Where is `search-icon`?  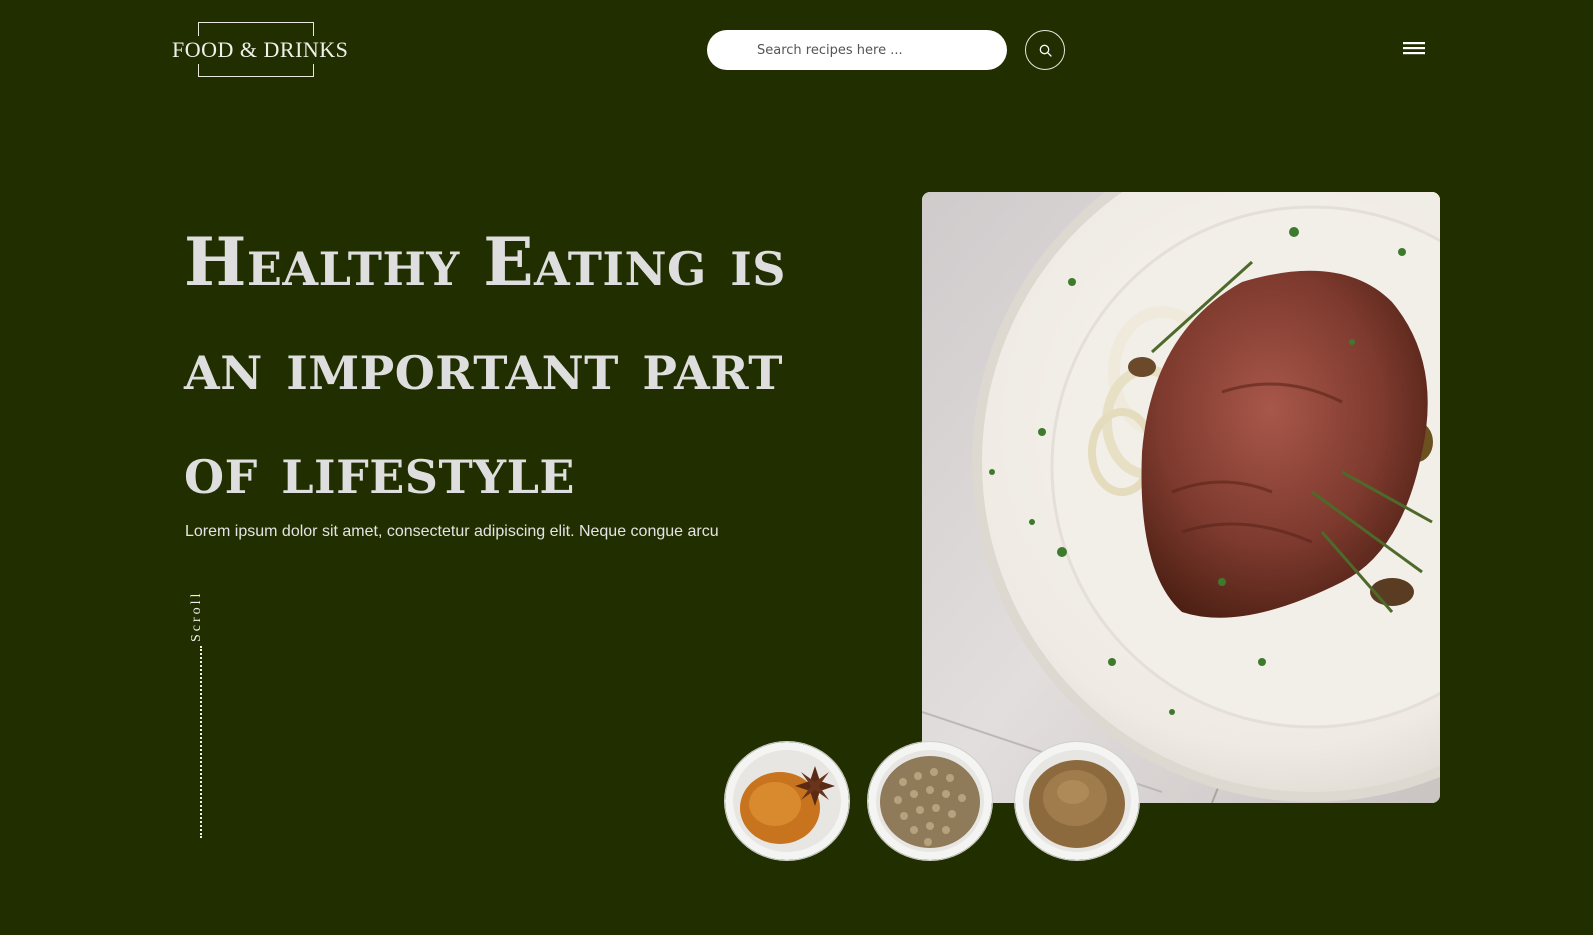 search-icon is located at coordinates (1045, 50).